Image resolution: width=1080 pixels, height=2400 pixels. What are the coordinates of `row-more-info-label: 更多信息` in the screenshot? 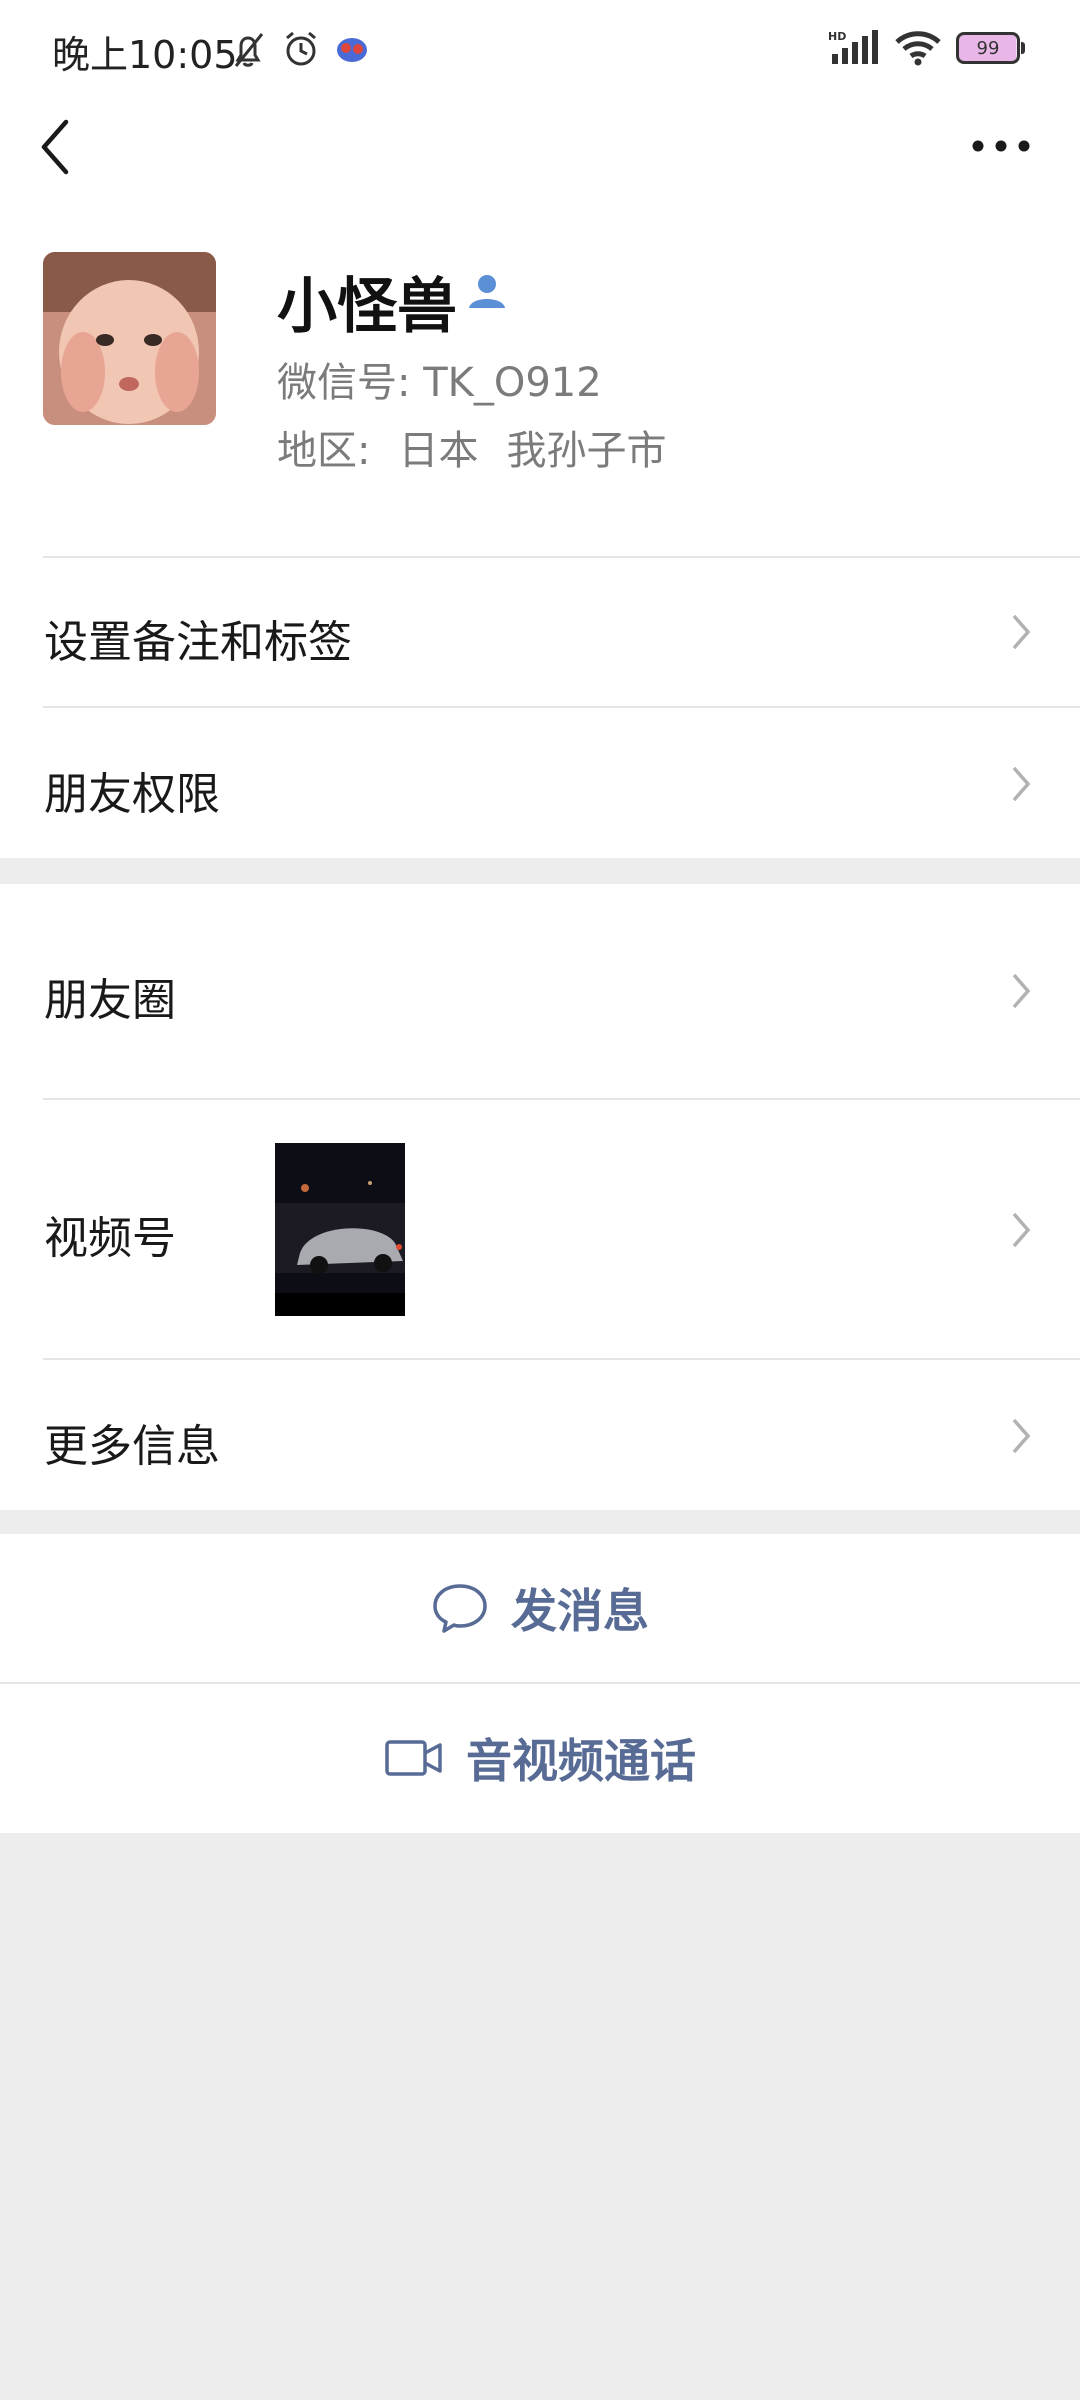 It's located at (132, 1446).